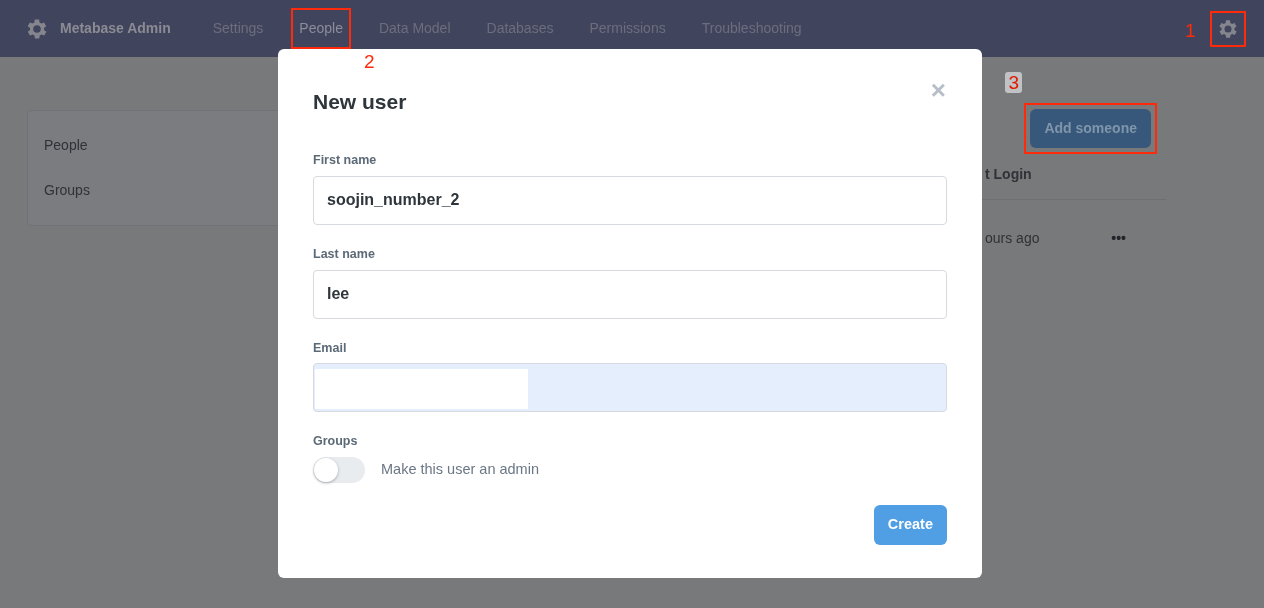 The height and width of the screenshot is (608, 1264). What do you see at coordinates (1013, 82) in the screenshot?
I see `annotation-number: 3` at bounding box center [1013, 82].